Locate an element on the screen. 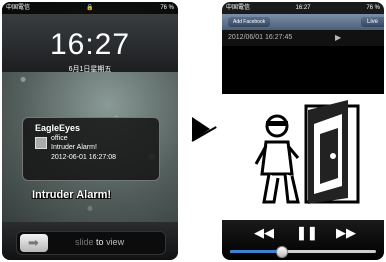  intruder-illustration-icon is located at coordinates (307, 152).